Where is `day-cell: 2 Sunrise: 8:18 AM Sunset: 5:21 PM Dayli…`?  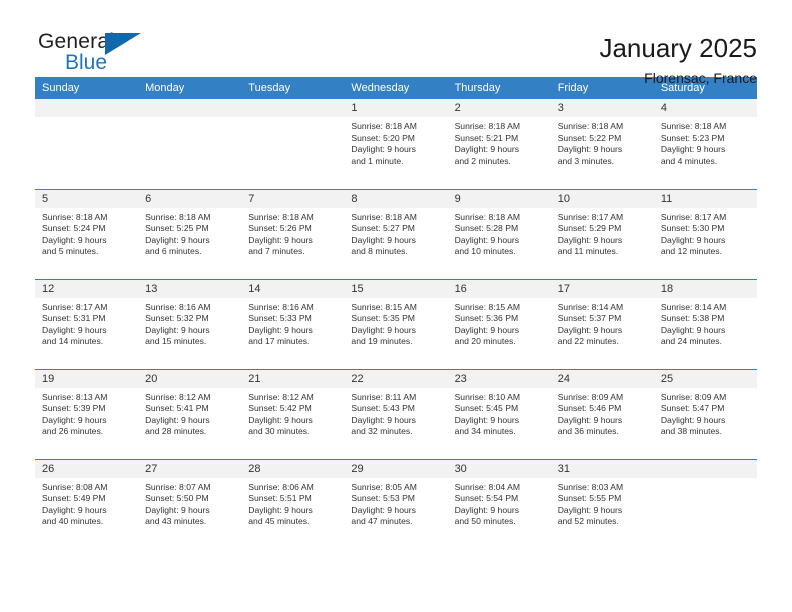 day-cell: 2 Sunrise: 8:18 AM Sunset: 5:21 PM Dayli… is located at coordinates (499, 144).